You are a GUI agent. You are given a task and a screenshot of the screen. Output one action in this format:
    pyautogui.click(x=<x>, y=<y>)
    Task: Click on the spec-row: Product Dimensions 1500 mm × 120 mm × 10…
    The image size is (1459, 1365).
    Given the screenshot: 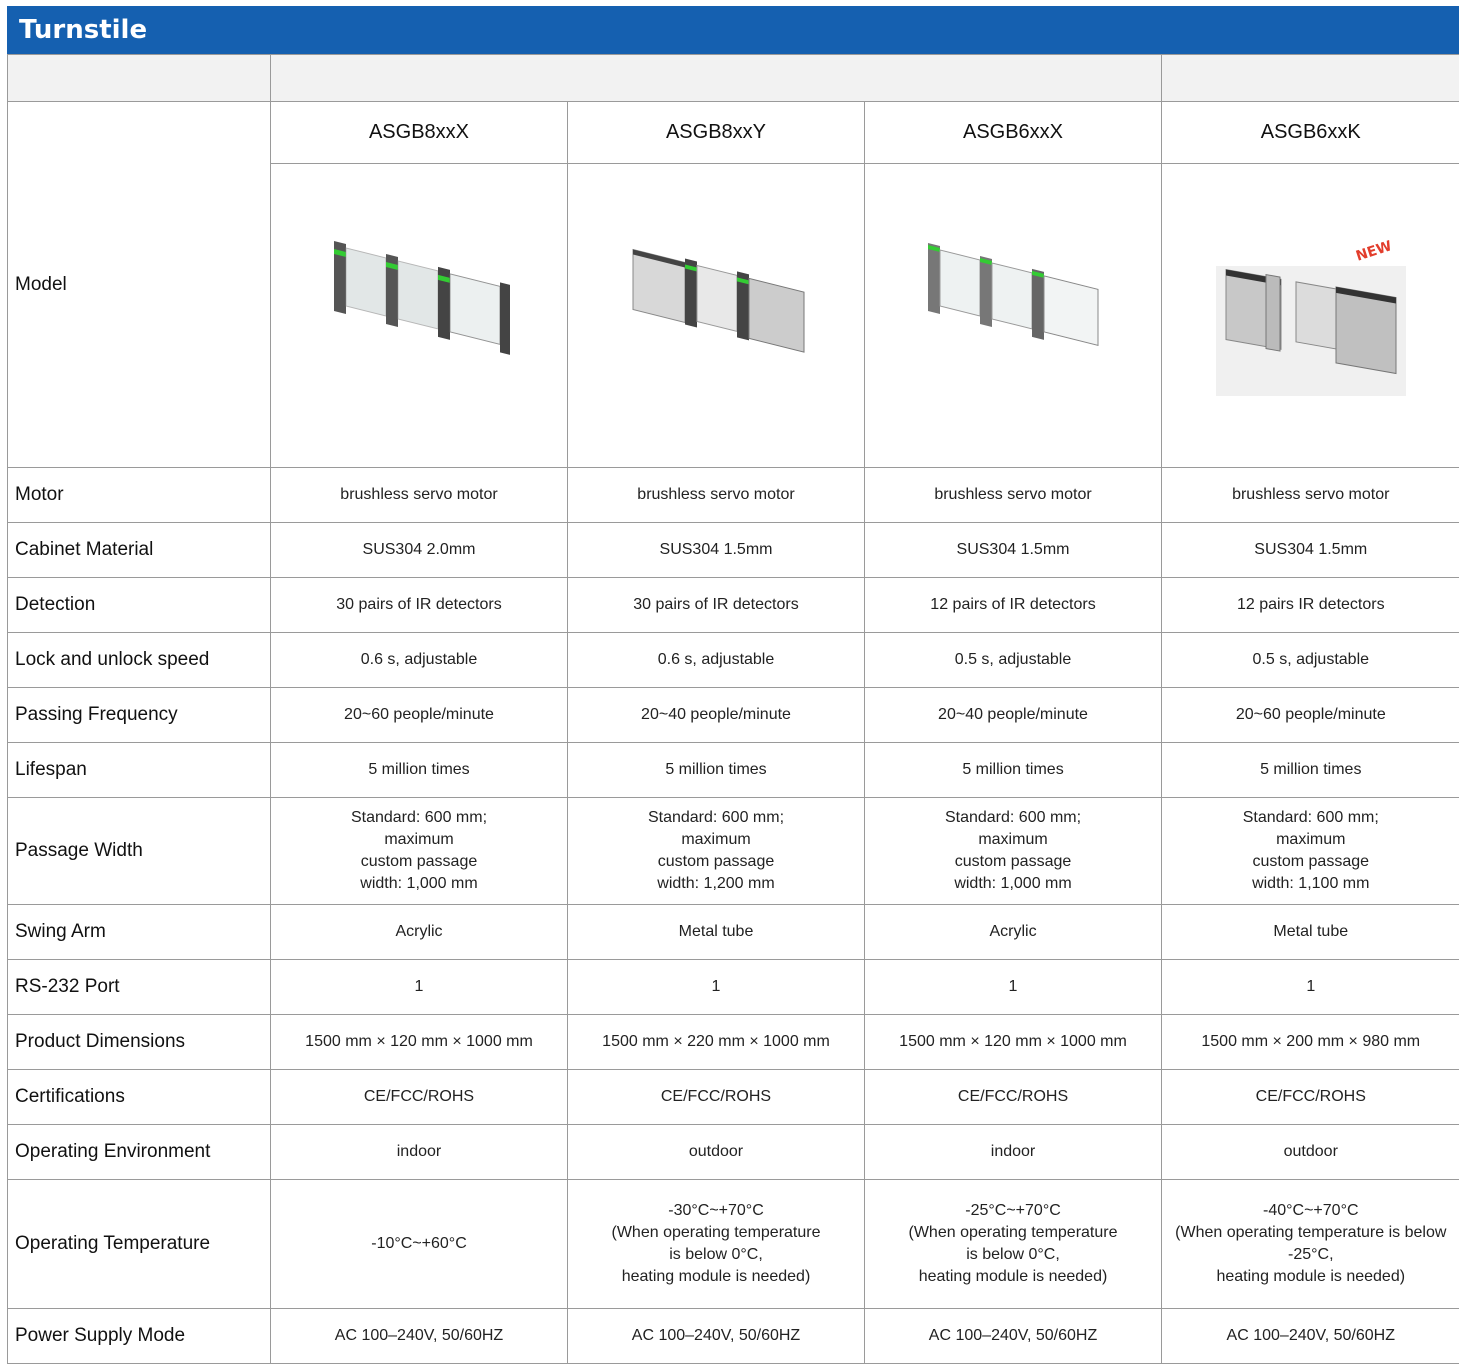 What is the action you would take?
    pyautogui.click(x=733, y=1042)
    